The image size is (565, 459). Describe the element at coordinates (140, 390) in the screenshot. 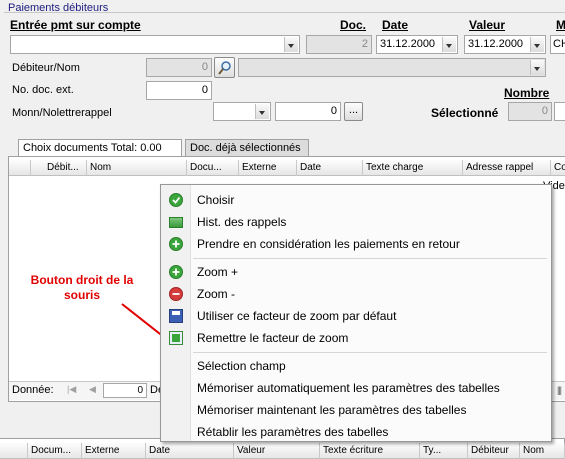

I see `record-value: 0` at that location.